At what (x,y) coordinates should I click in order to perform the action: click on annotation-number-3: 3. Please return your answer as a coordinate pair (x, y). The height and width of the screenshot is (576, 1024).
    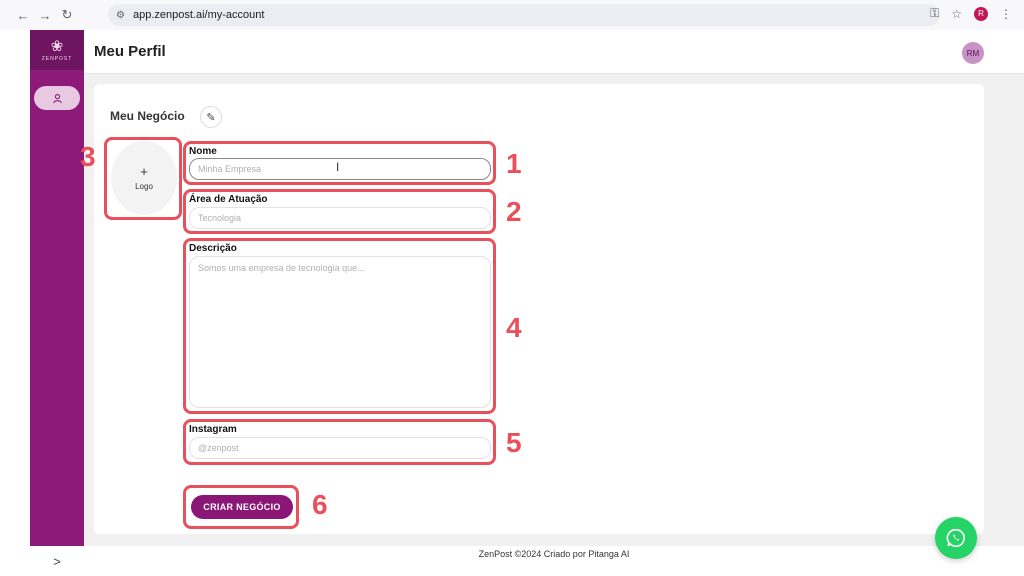
    Looking at the image, I should click on (88, 156).